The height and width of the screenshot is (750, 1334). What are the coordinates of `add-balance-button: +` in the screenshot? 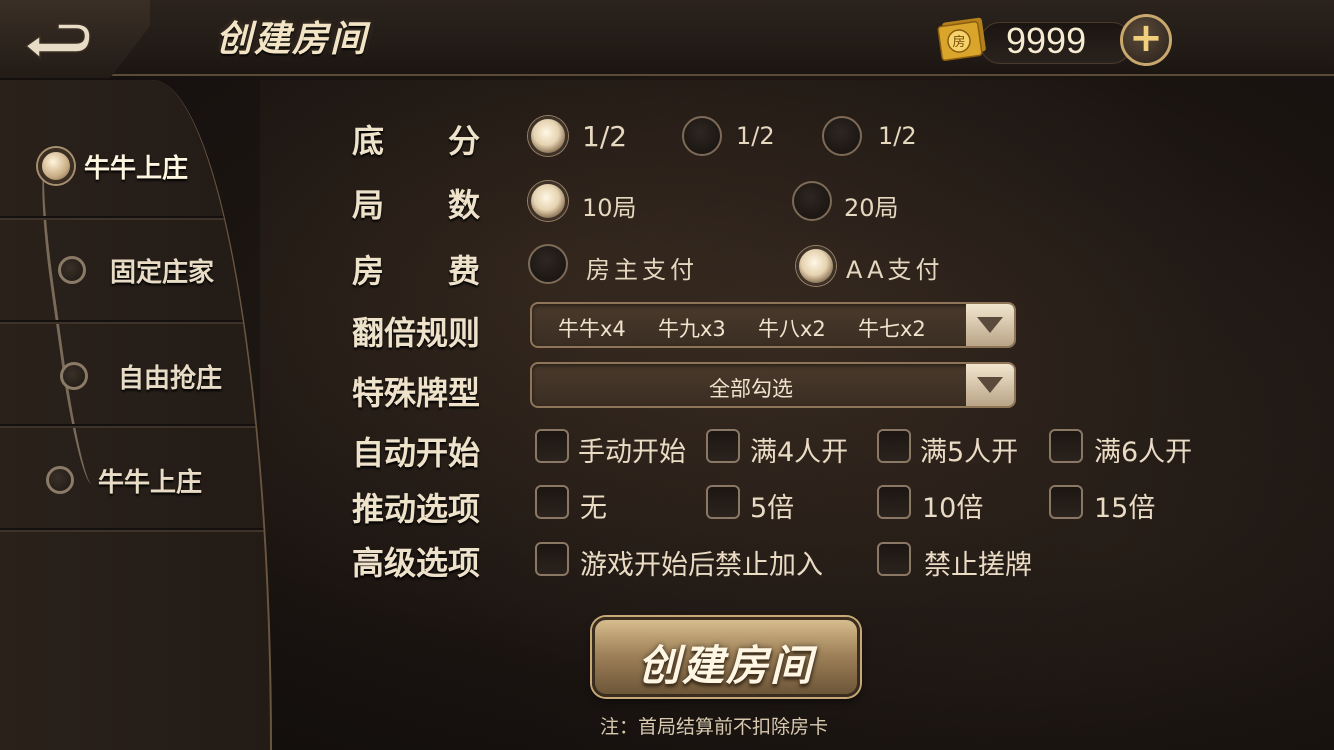 It's located at (1146, 40).